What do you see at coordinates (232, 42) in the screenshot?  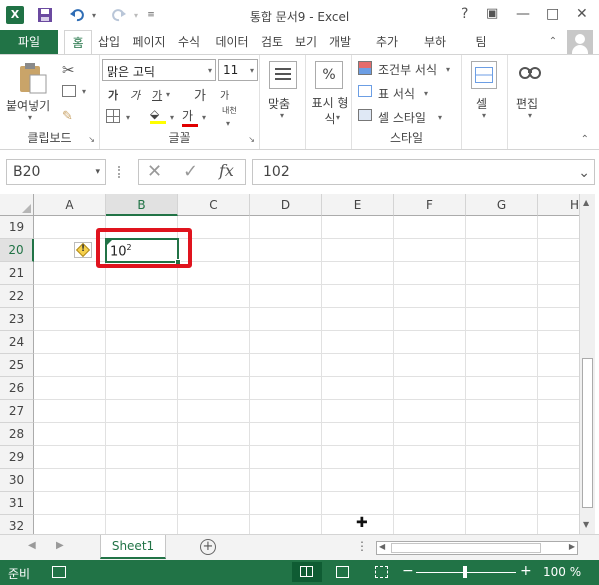 I see `tab-data: 데이터` at bounding box center [232, 42].